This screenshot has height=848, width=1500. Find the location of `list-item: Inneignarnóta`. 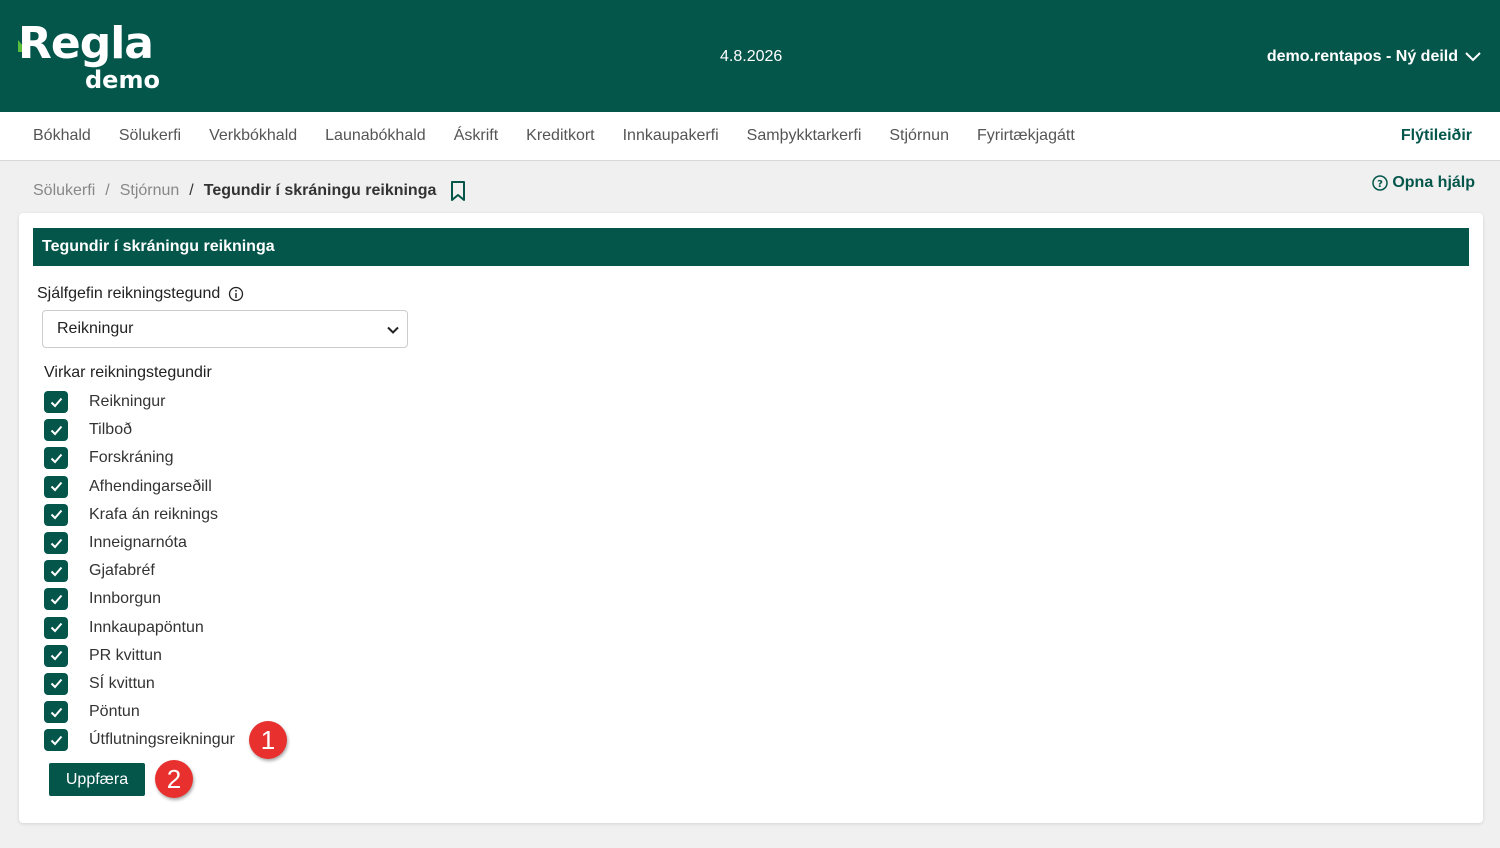

list-item: Inneignarnóta is located at coordinates (139, 543).